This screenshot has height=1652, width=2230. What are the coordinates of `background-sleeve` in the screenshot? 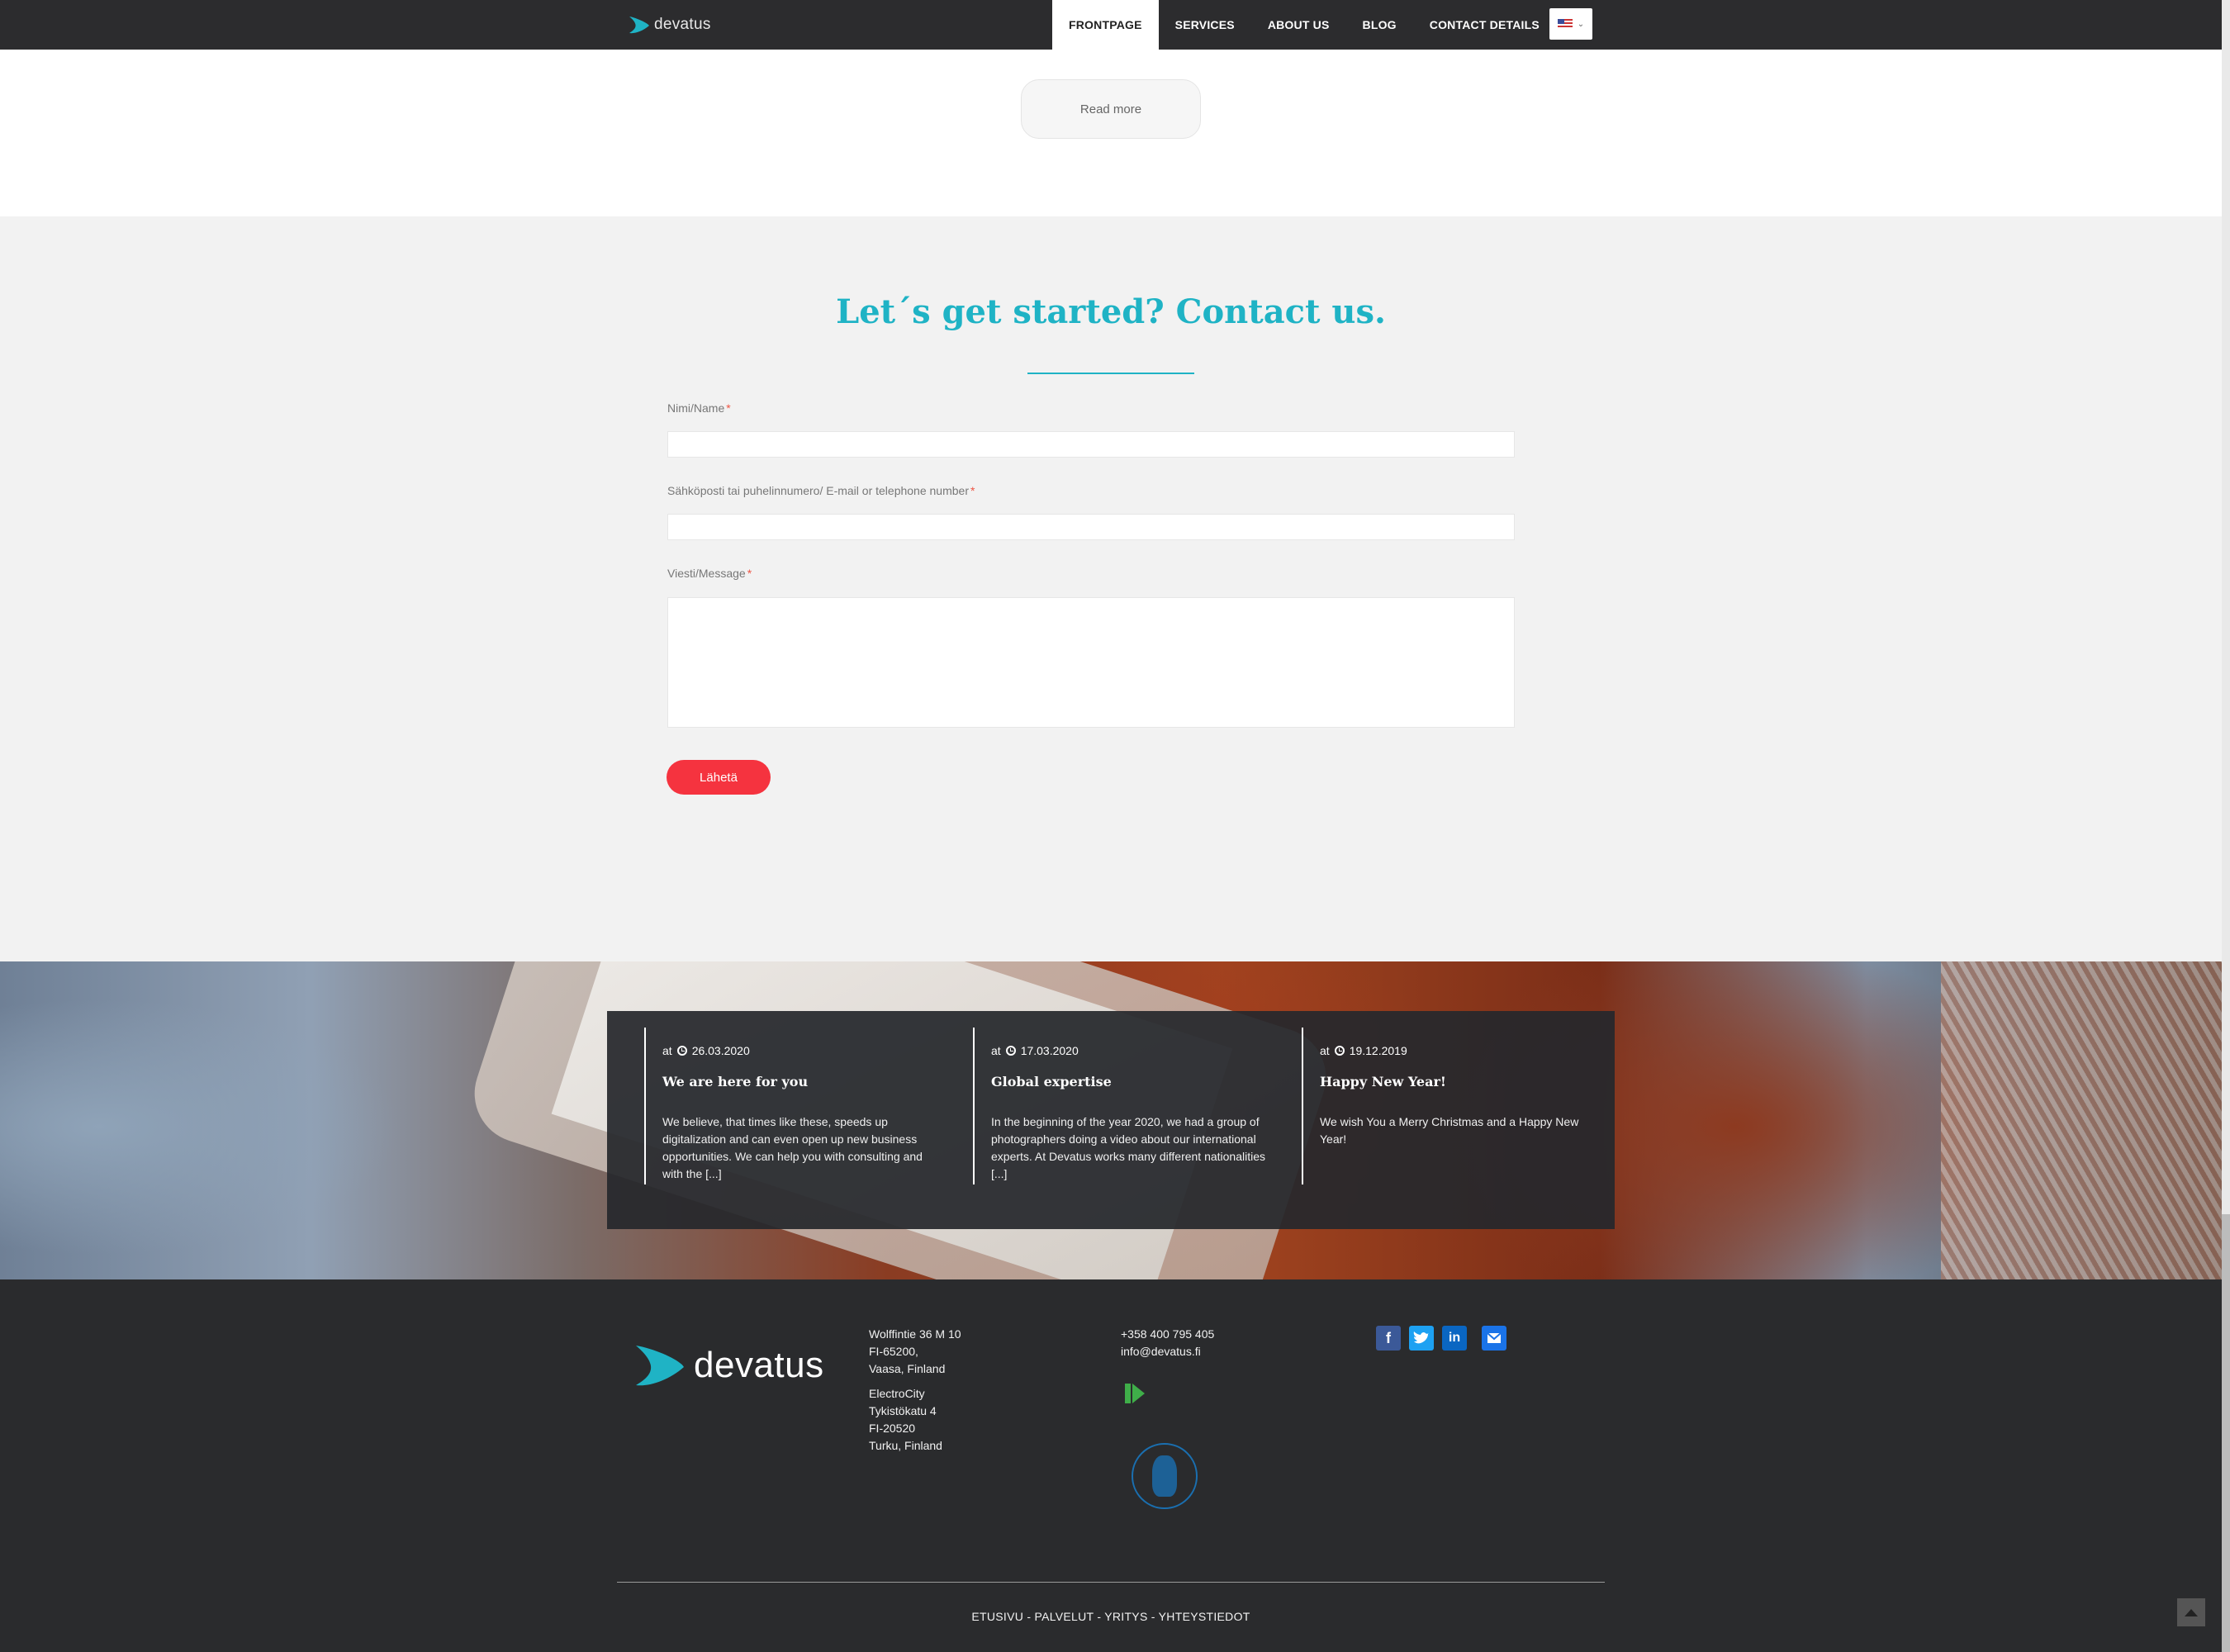 It's located at (2081, 1120).